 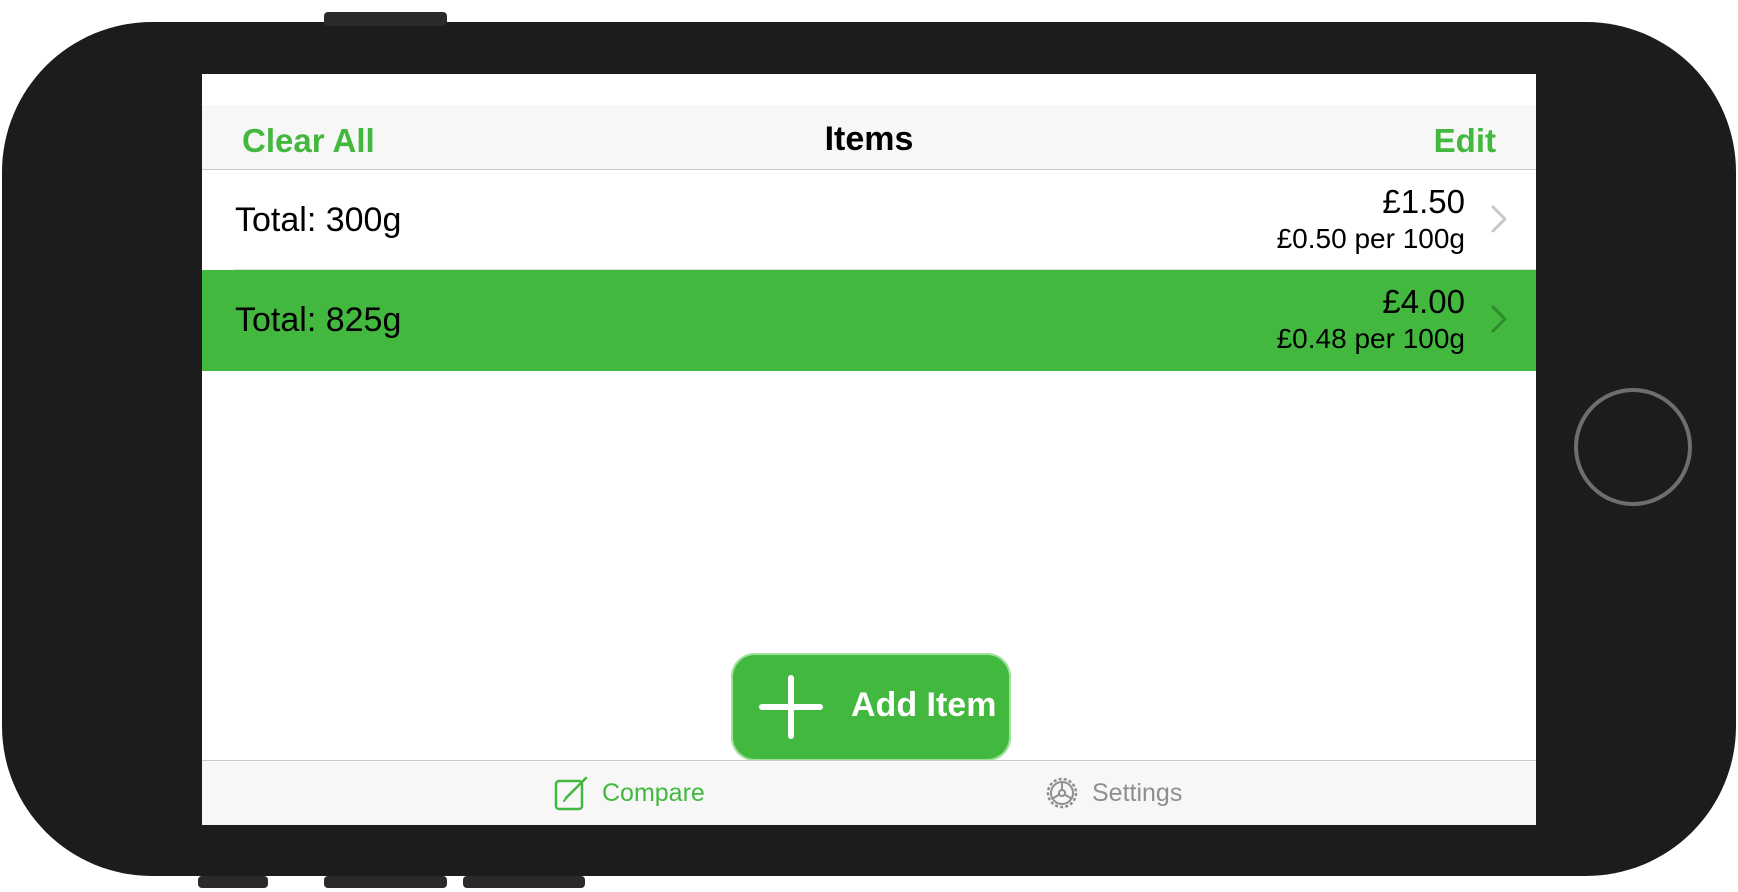 What do you see at coordinates (1633, 447) in the screenshot?
I see `home-button` at bounding box center [1633, 447].